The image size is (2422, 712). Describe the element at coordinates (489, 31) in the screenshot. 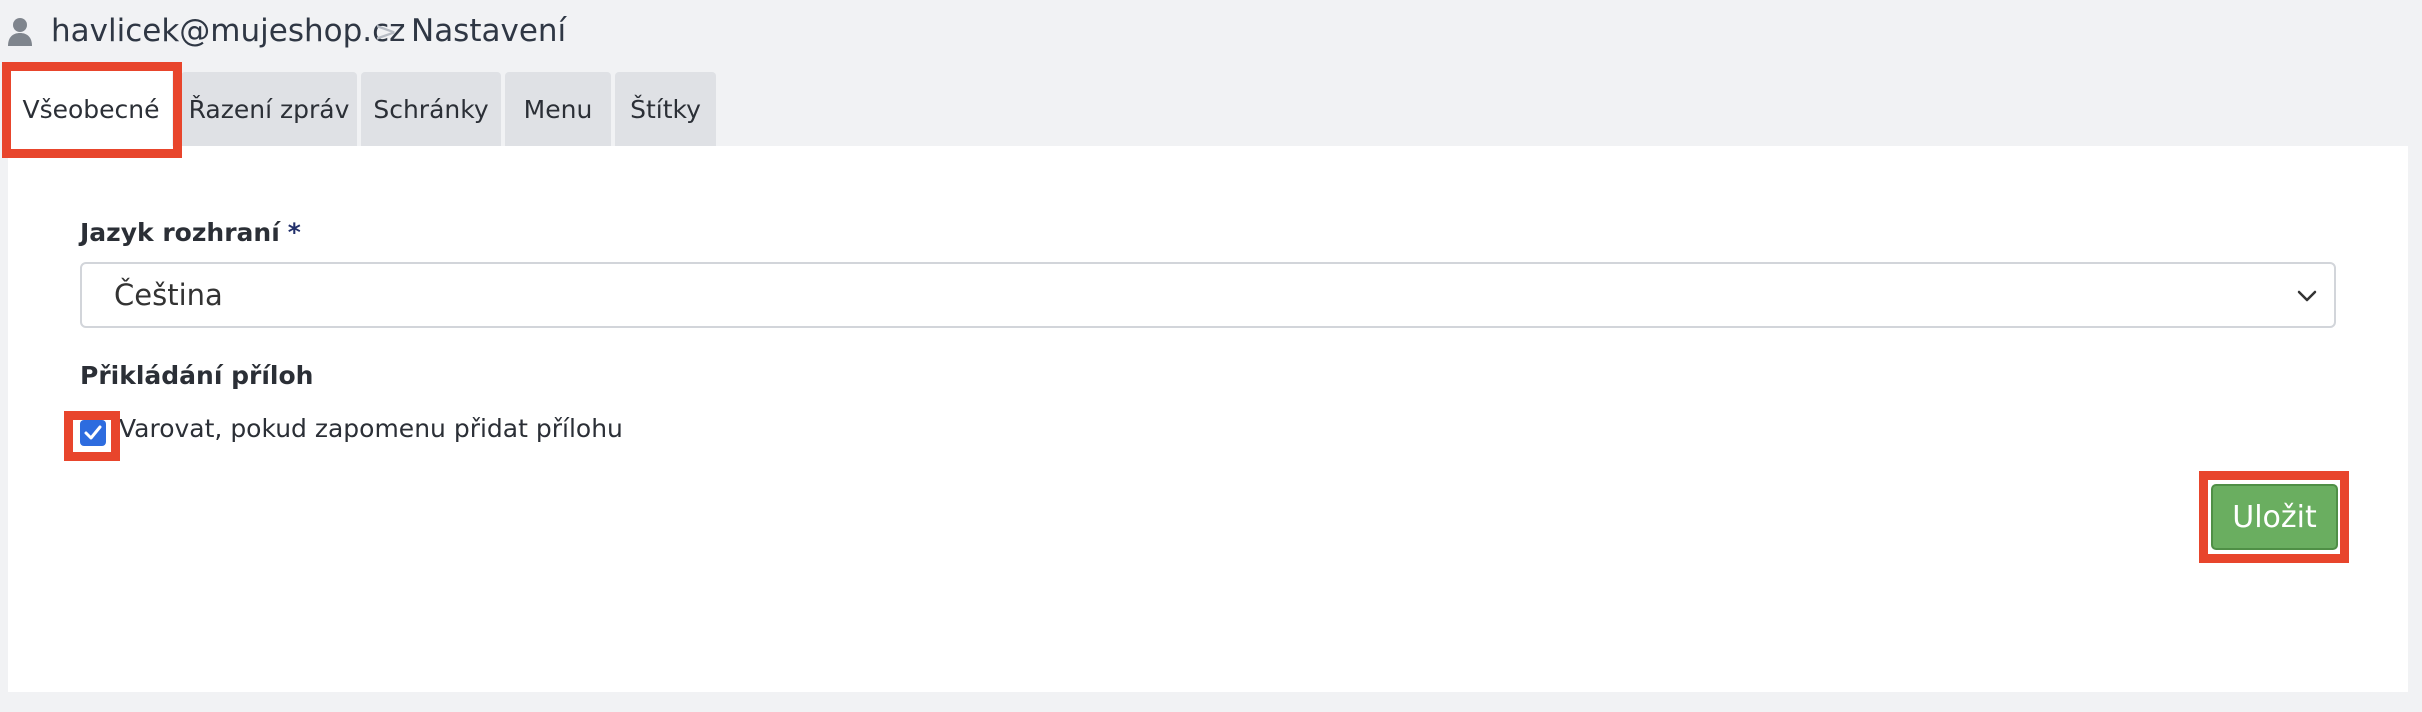

I see `breadcrumb-current-page: Nastavení` at that location.